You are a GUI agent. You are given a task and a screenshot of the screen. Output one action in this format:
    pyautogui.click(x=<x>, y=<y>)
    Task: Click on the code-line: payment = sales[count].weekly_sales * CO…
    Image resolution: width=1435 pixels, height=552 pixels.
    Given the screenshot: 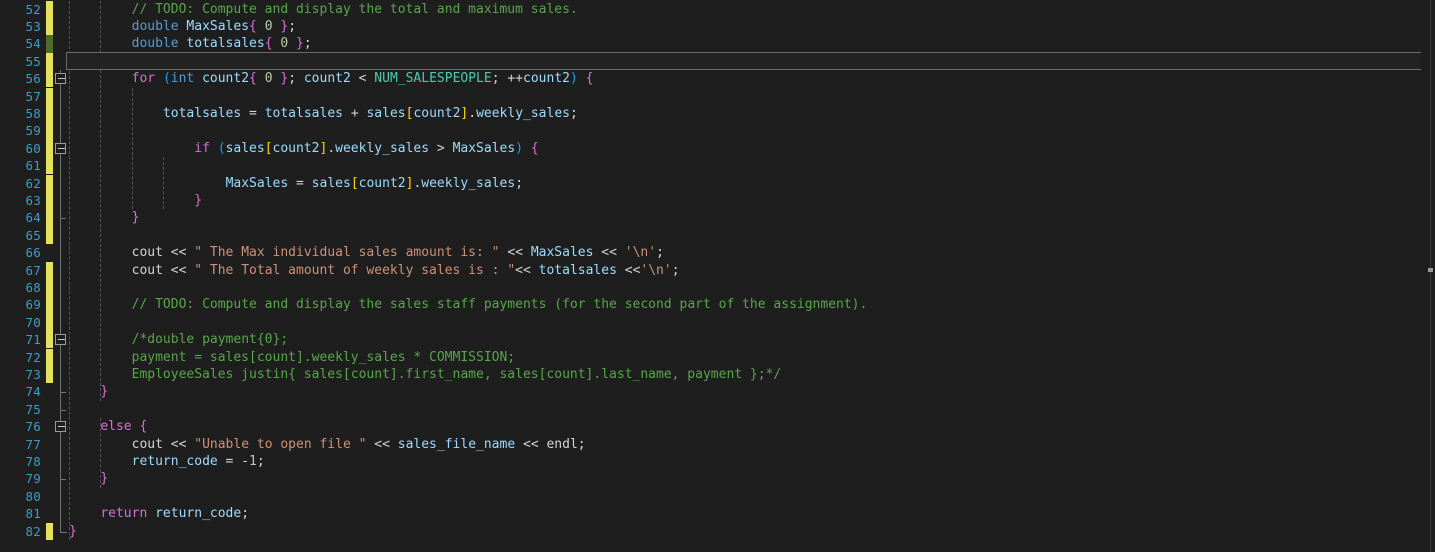 What is the action you would take?
    pyautogui.click(x=292, y=357)
    